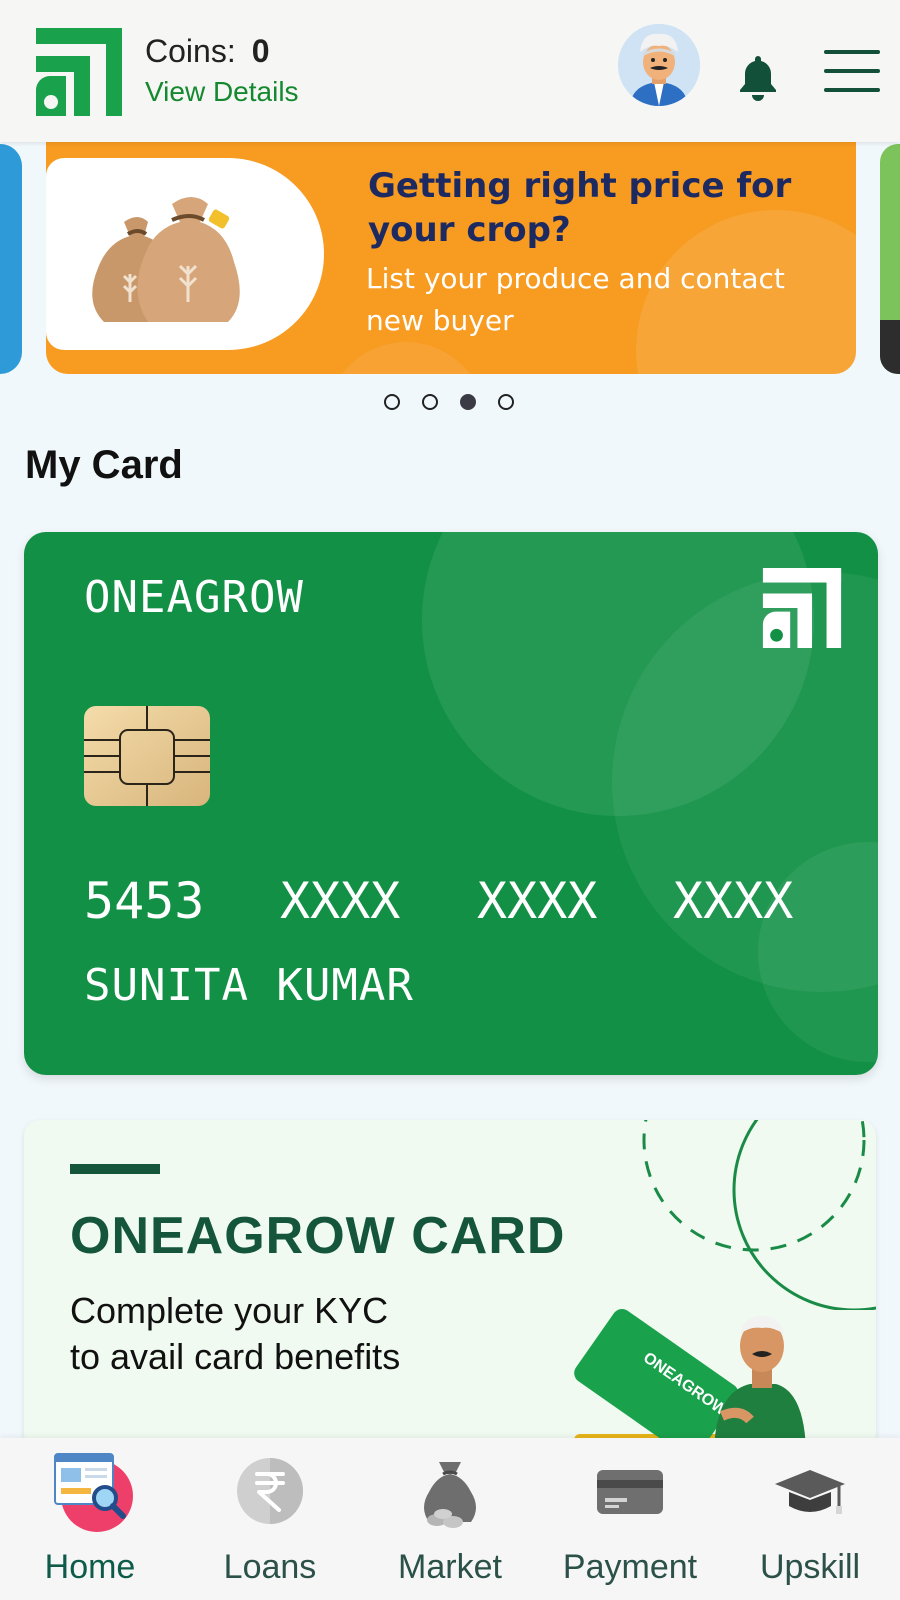  Describe the element at coordinates (630, 1519) in the screenshot. I see `nav-item-payment: Payment` at that location.